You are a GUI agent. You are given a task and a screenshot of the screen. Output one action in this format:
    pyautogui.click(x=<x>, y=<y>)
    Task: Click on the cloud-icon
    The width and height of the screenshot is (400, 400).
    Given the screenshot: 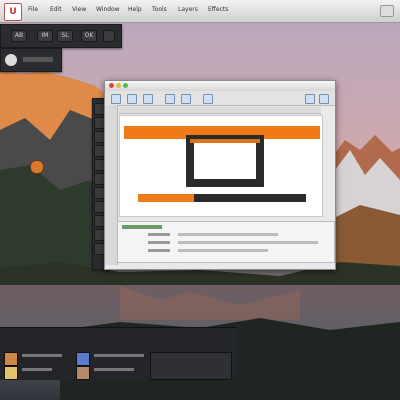 What is the action you would take?
    pyautogui.click(x=11, y=60)
    